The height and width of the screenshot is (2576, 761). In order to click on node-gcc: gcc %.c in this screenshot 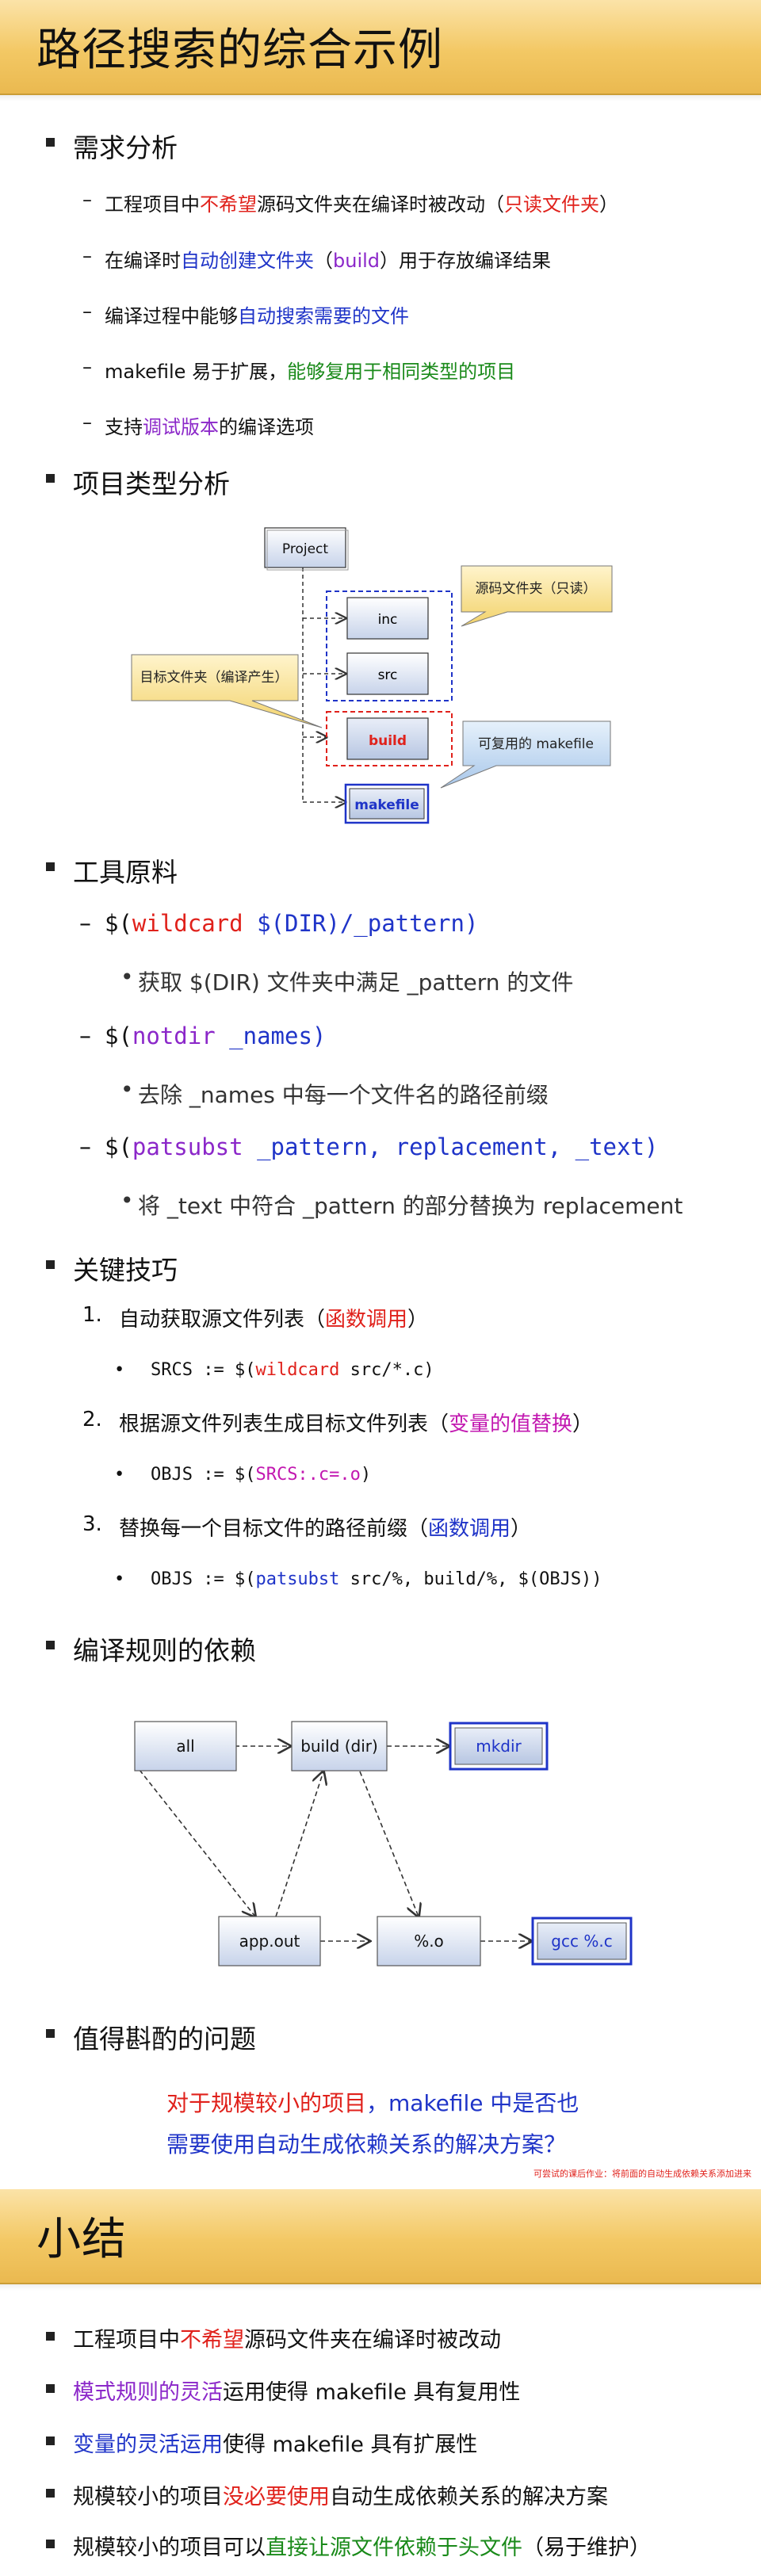, I will do `click(581, 1941)`.